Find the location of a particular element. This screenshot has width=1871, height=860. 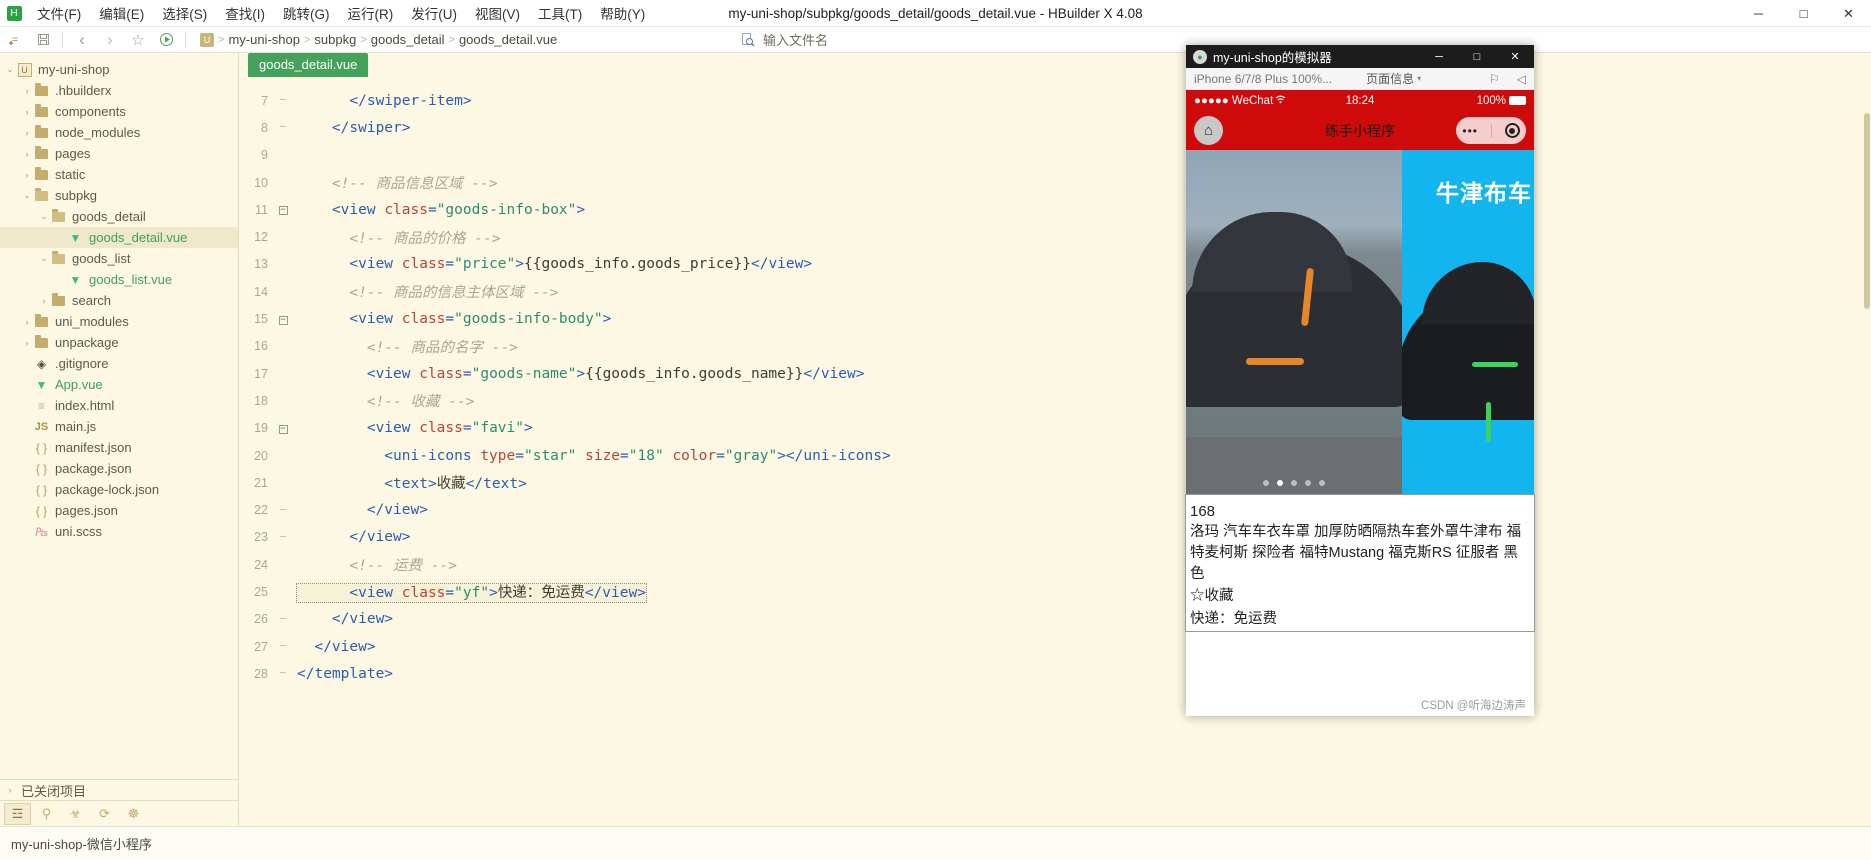

code-line-8: 8 ─ </swiper> is located at coordinates (1055, 127).